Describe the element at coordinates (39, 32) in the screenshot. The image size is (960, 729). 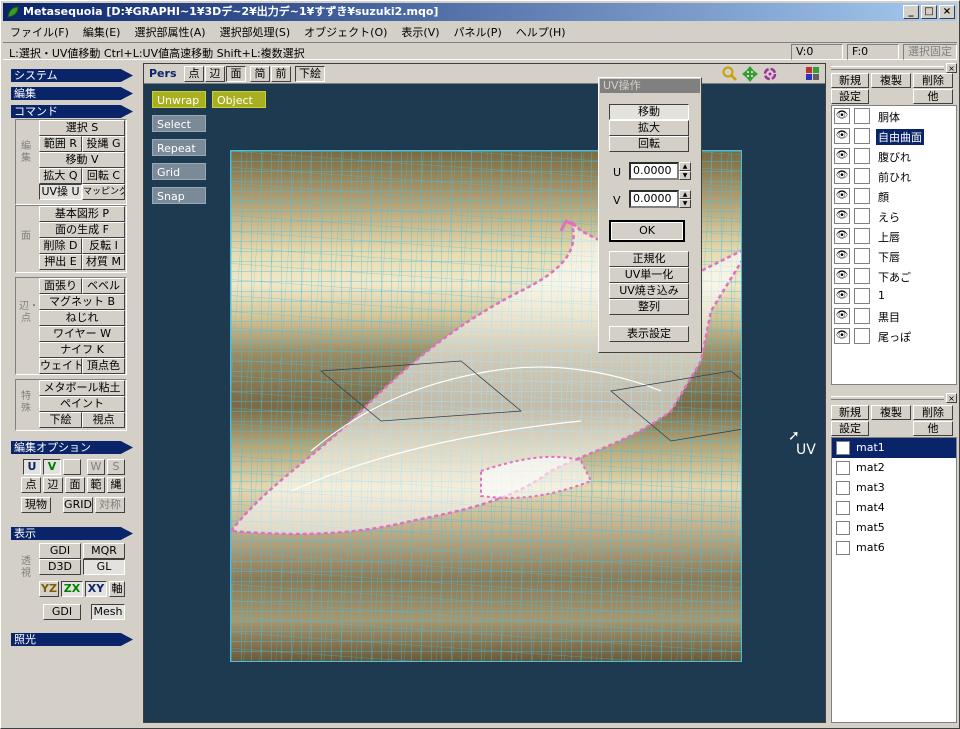
I see `menu-file: ファイル(F)` at that location.